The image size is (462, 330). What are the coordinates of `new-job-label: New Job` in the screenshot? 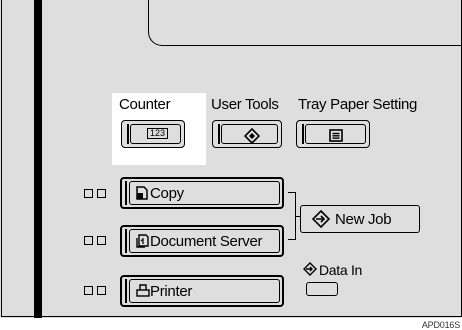 It's located at (363, 219).